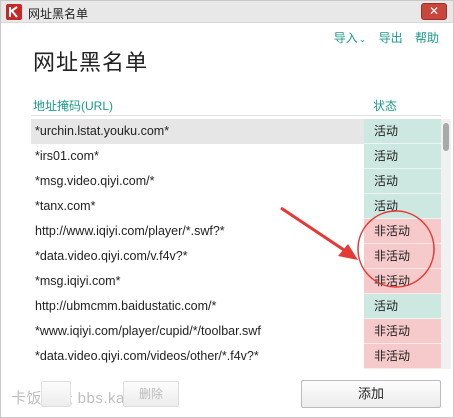 The height and width of the screenshot is (418, 454). What do you see at coordinates (130, 231) in the screenshot?
I see `url-cell: http://www.iqiyi.com/player/*.swf?*` at bounding box center [130, 231].